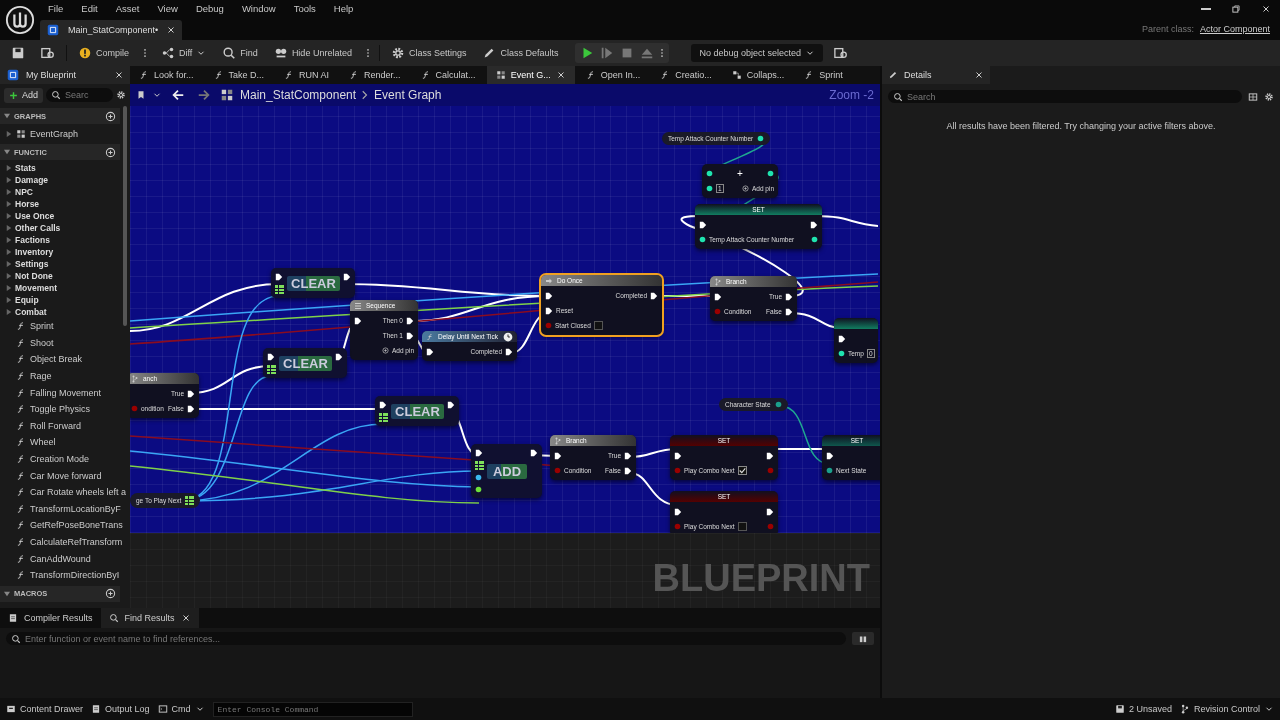  Describe the element at coordinates (23, 95) in the screenshot. I see `add-button: Add` at that location.